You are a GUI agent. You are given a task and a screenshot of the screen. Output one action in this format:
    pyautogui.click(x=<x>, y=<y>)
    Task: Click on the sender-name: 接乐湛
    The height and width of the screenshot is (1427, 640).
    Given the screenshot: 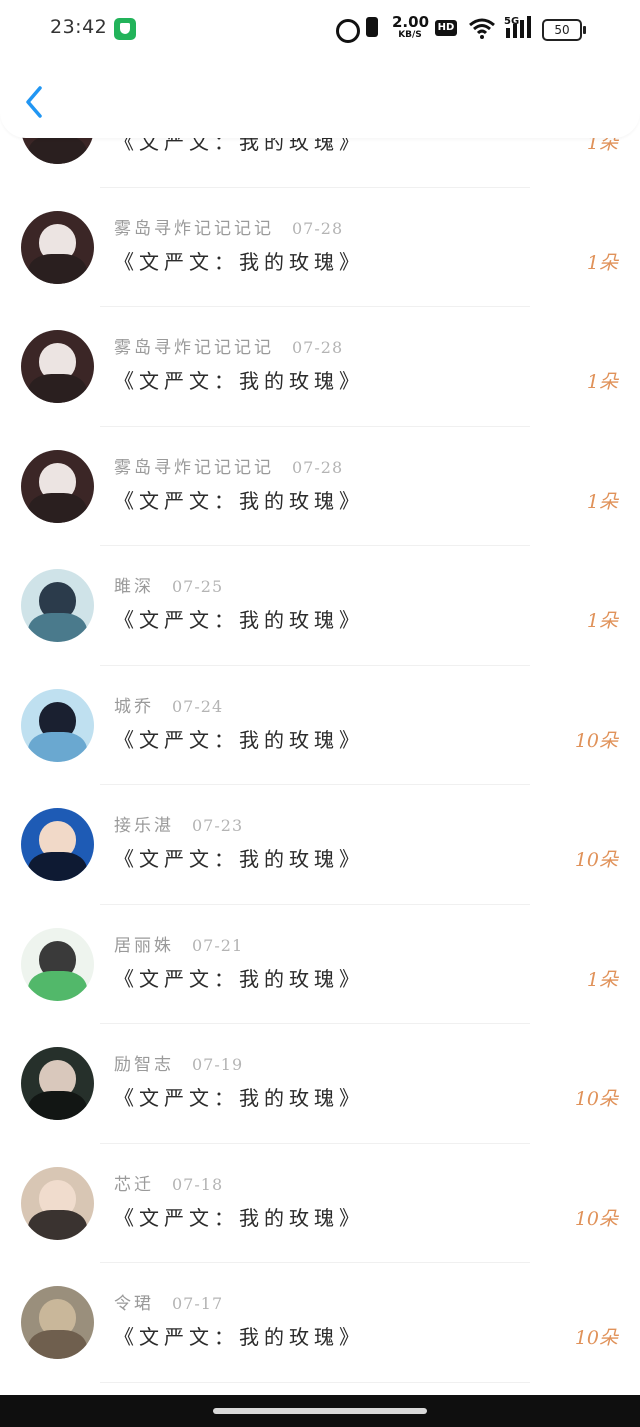 What is the action you would take?
    pyautogui.click(x=144, y=826)
    